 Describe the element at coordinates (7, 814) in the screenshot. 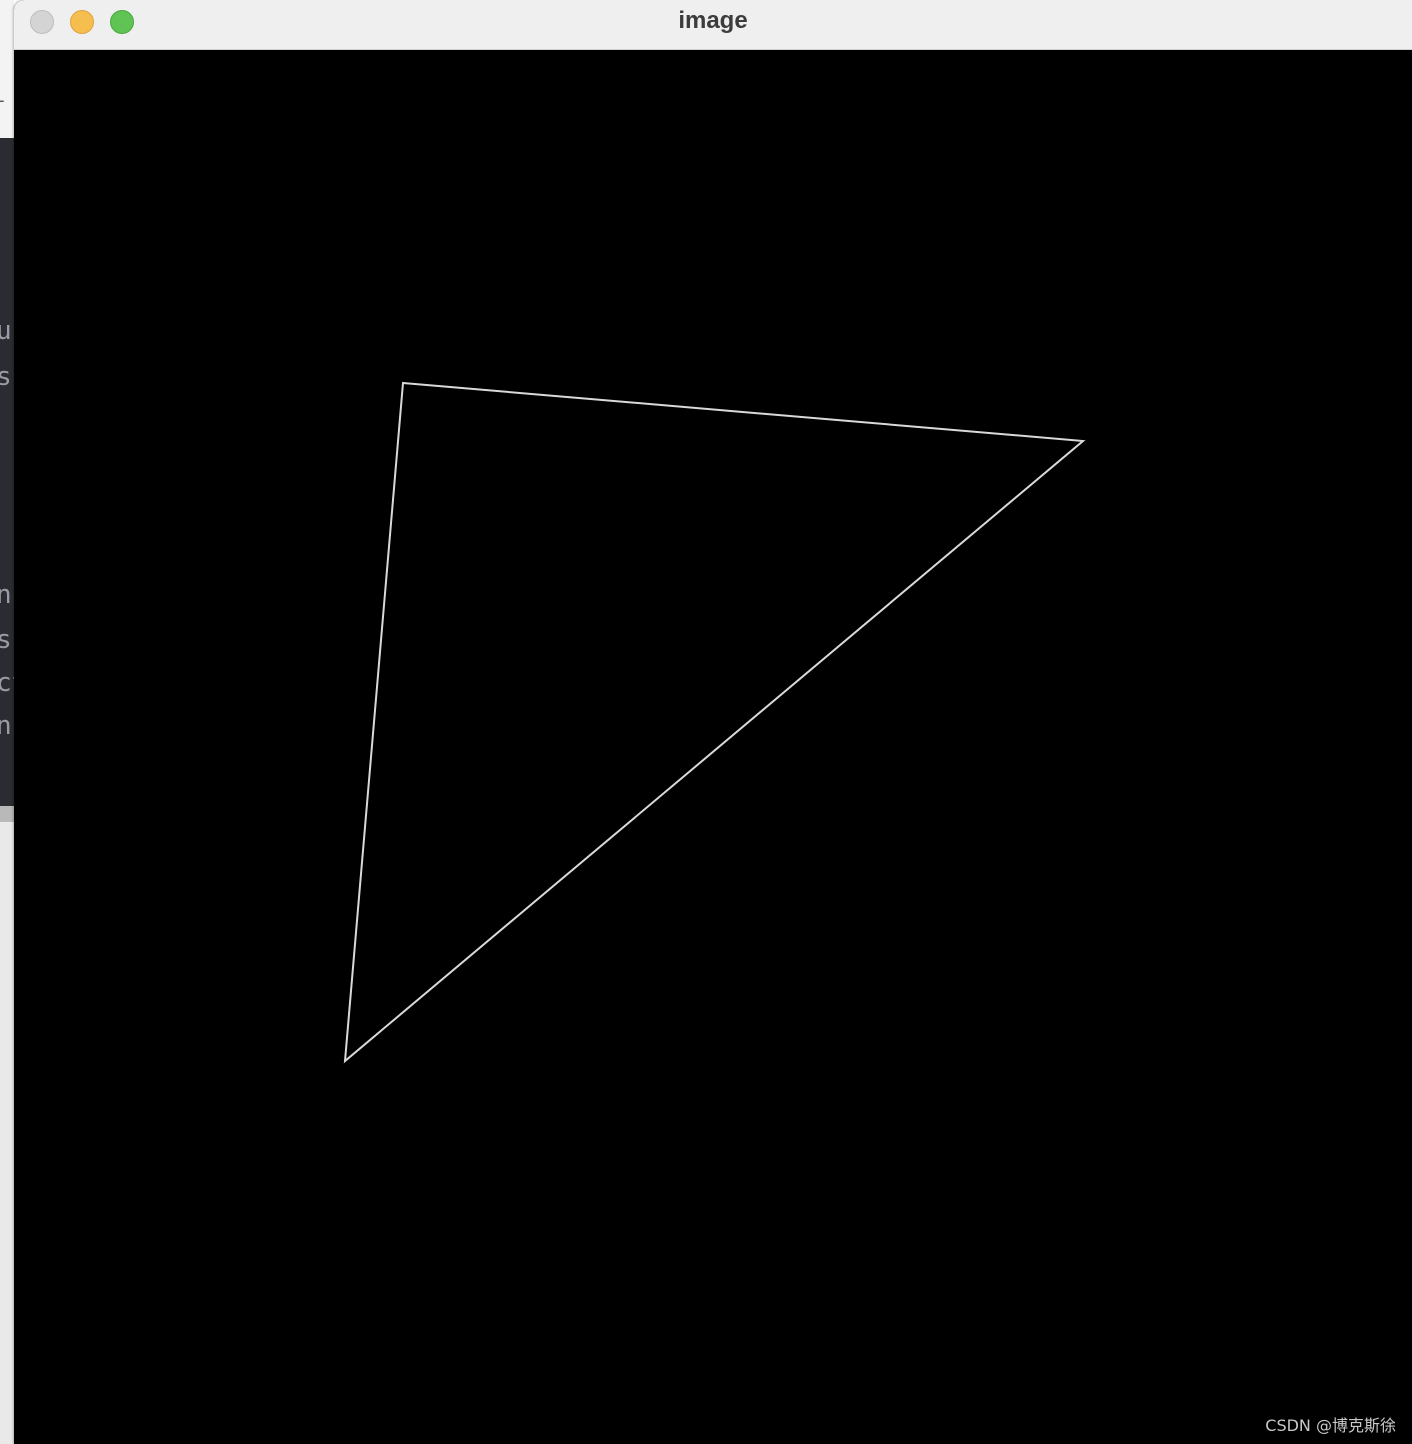

I see `background-scrollbar` at that location.